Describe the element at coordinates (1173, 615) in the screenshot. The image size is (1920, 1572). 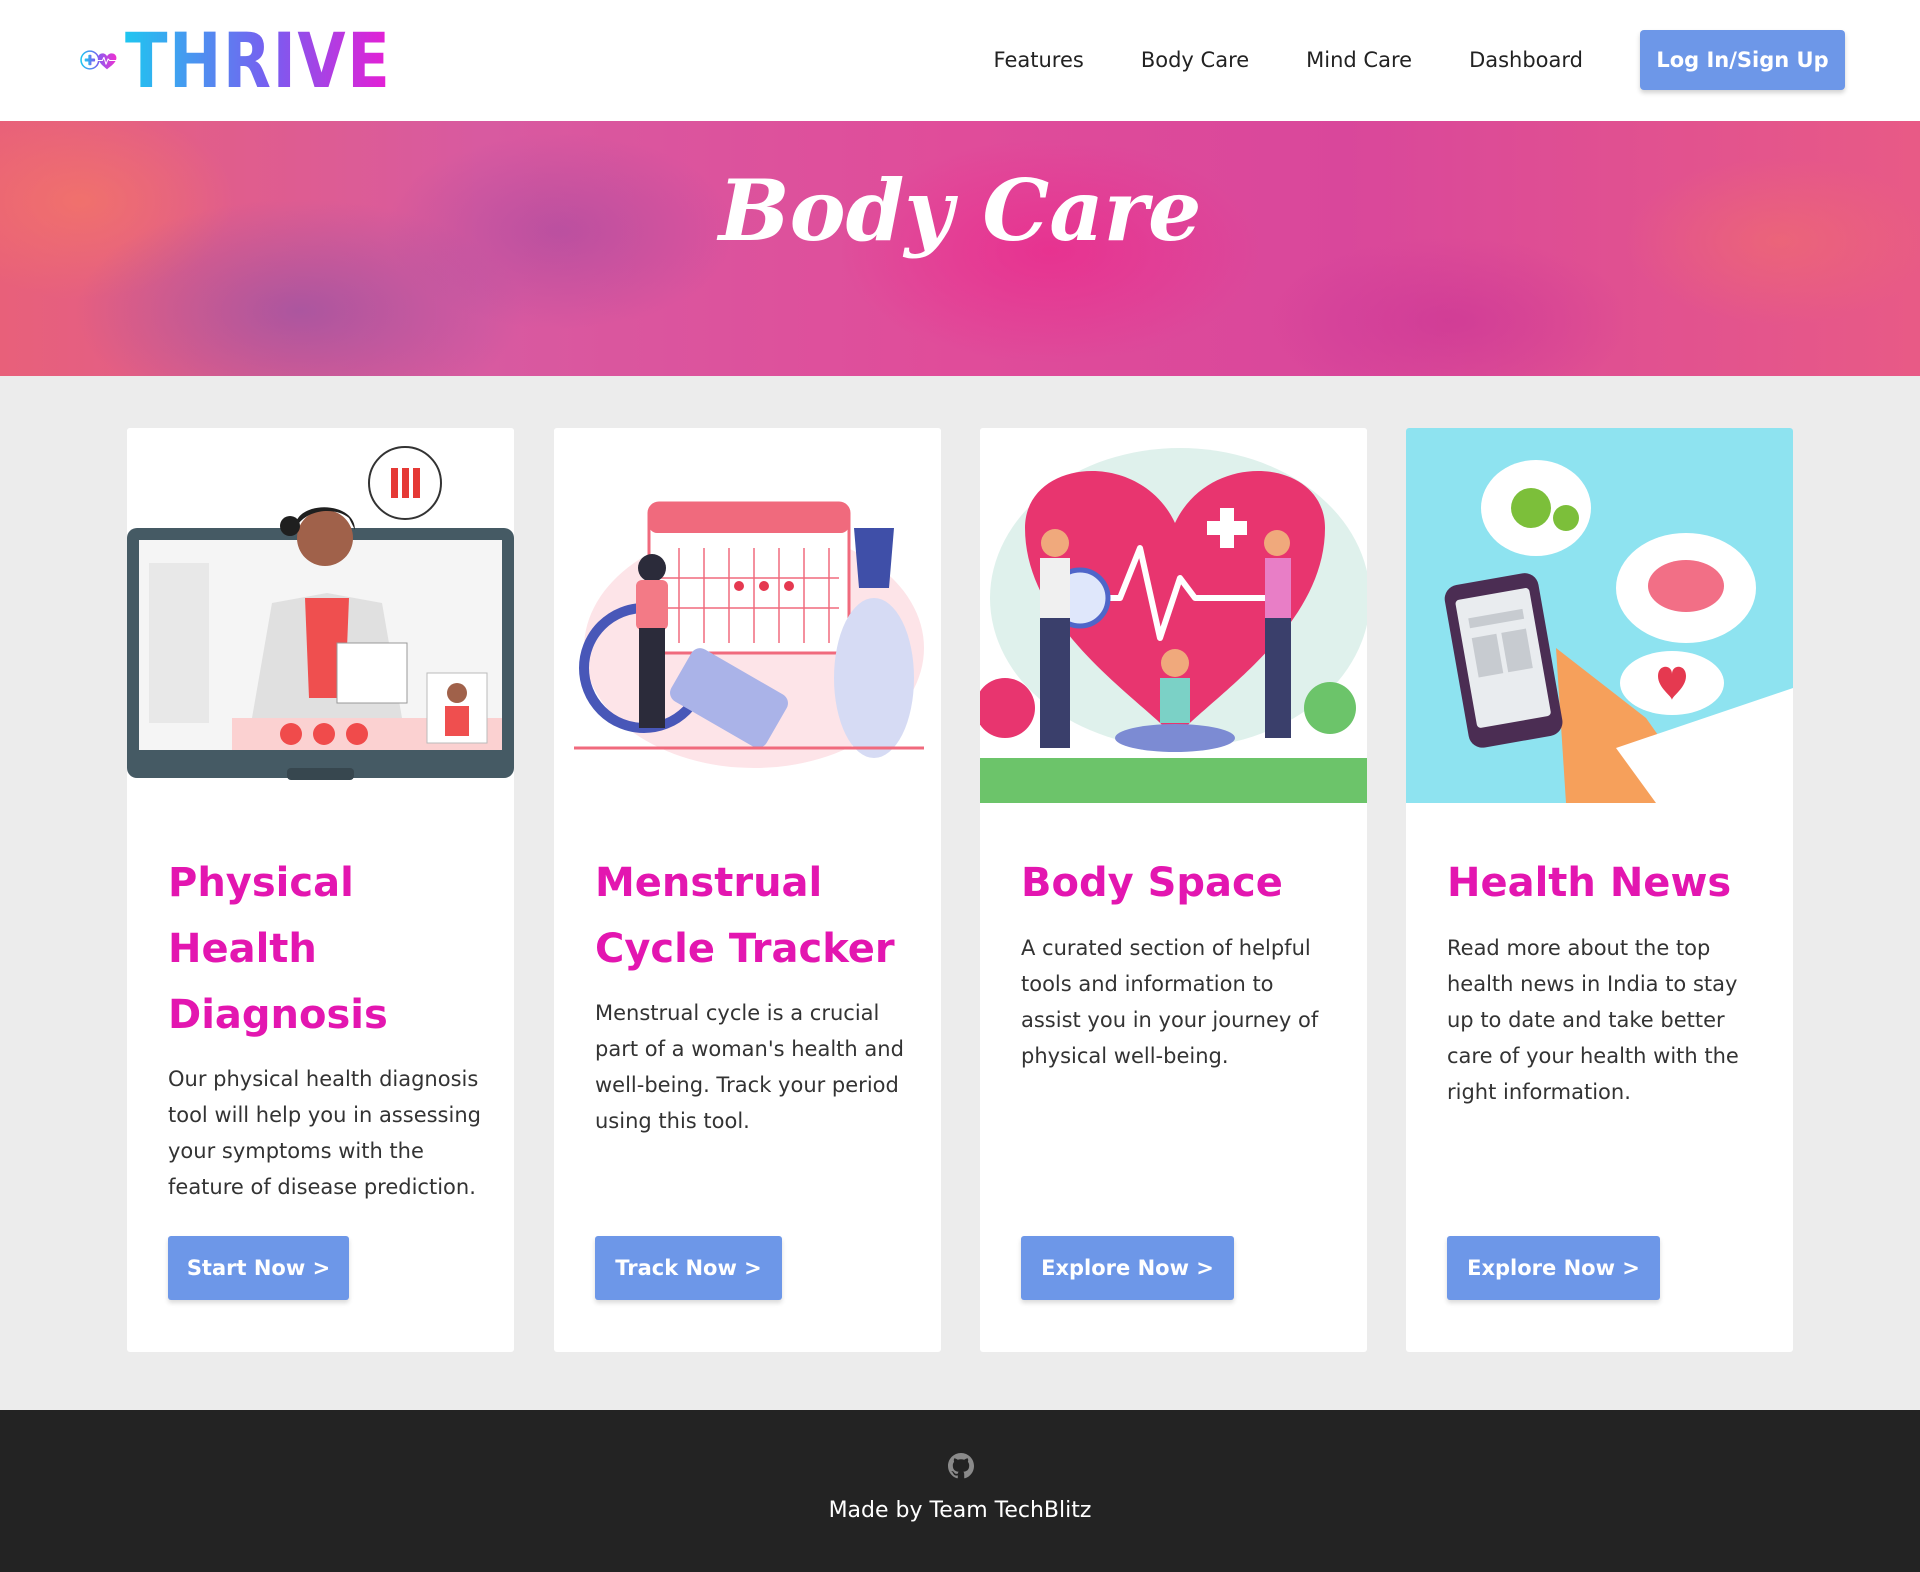
I see `wellness-heart-illustration` at that location.